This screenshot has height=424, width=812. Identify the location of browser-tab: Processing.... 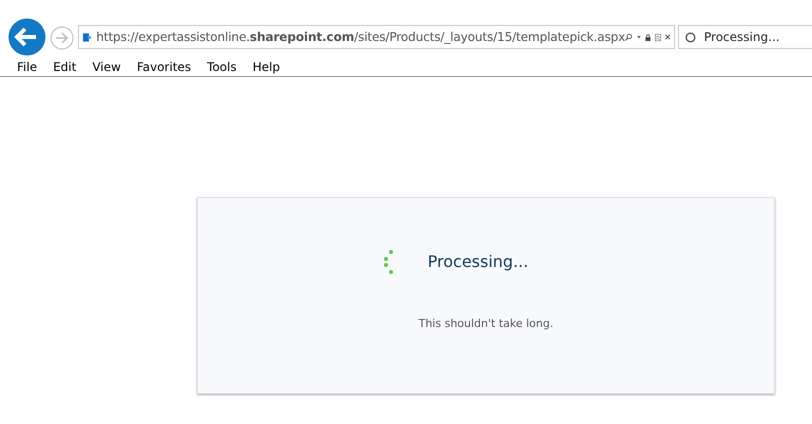
(745, 37).